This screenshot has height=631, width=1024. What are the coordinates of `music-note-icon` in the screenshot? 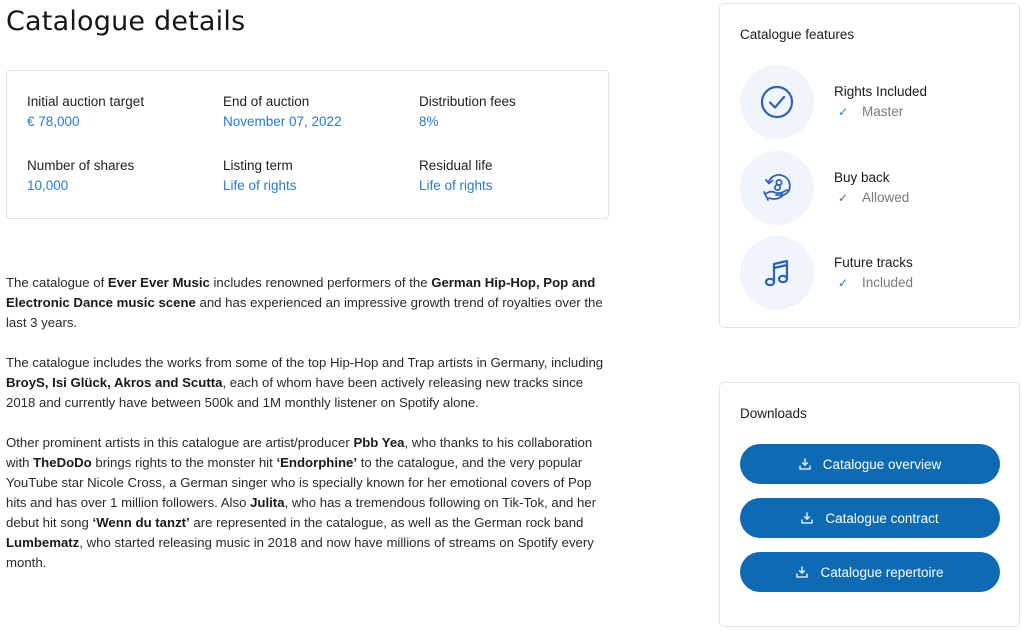 It's located at (776, 273).